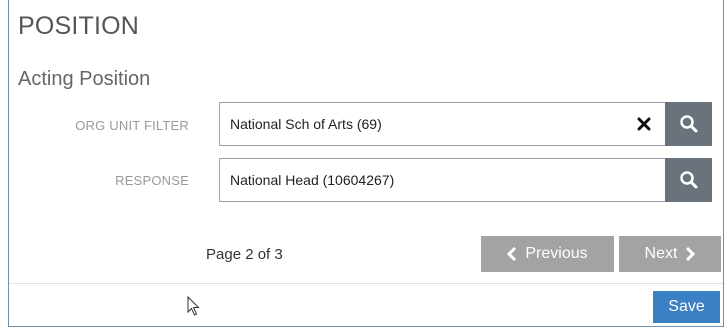 The width and height of the screenshot is (726, 329). I want to click on org-unit-filter-input: National Sch of Arts (69), so click(443, 124).